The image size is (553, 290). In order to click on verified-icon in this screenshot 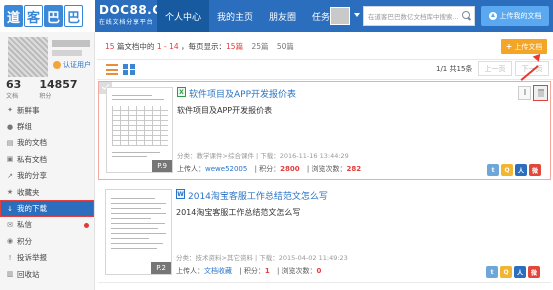, I will do `click(57, 65)`.